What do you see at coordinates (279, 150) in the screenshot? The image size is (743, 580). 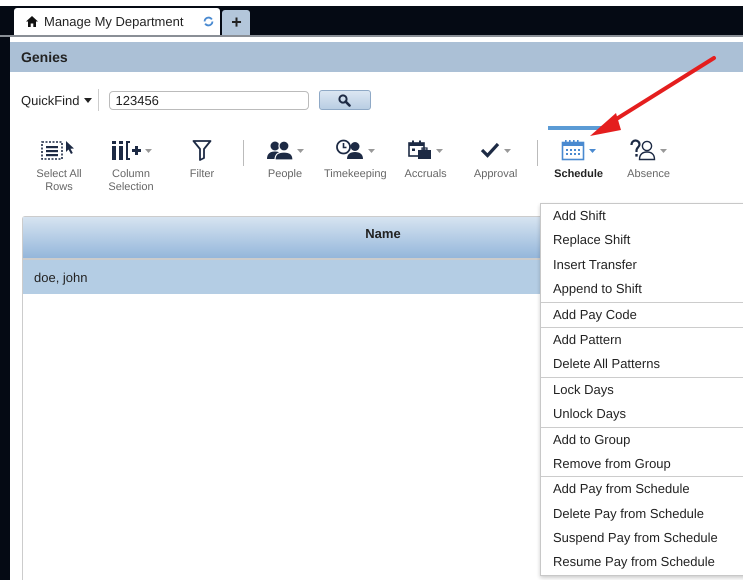 I see `people-icon` at bounding box center [279, 150].